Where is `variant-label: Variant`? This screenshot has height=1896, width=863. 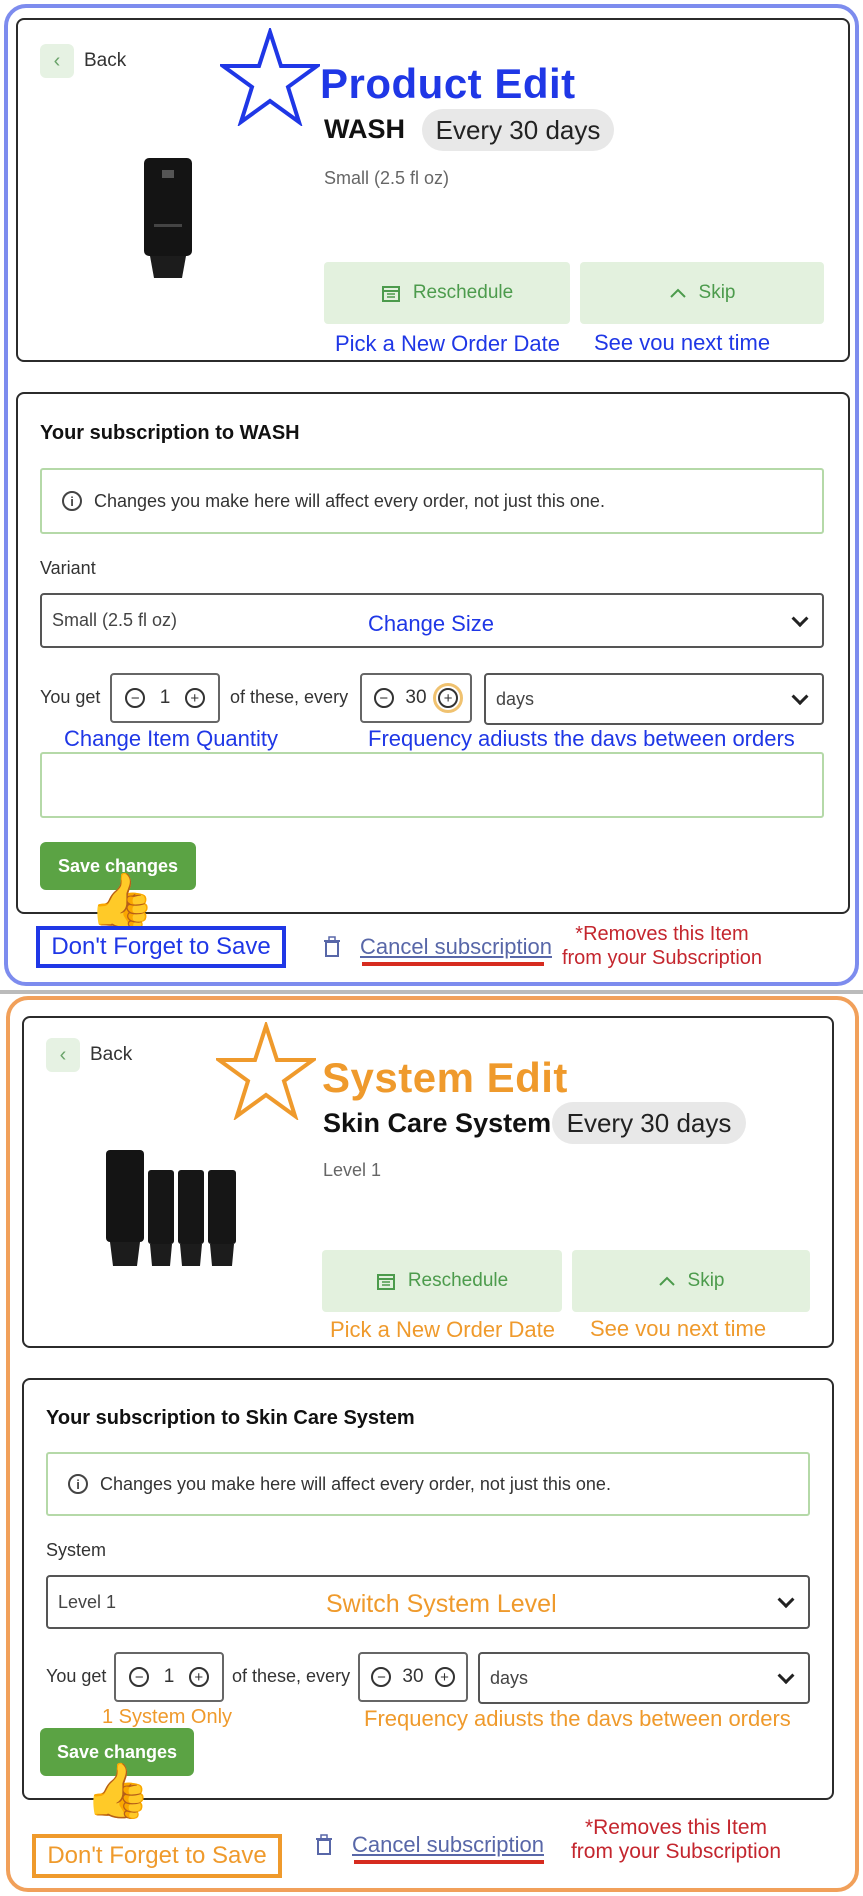
variant-label: Variant is located at coordinates (68, 568).